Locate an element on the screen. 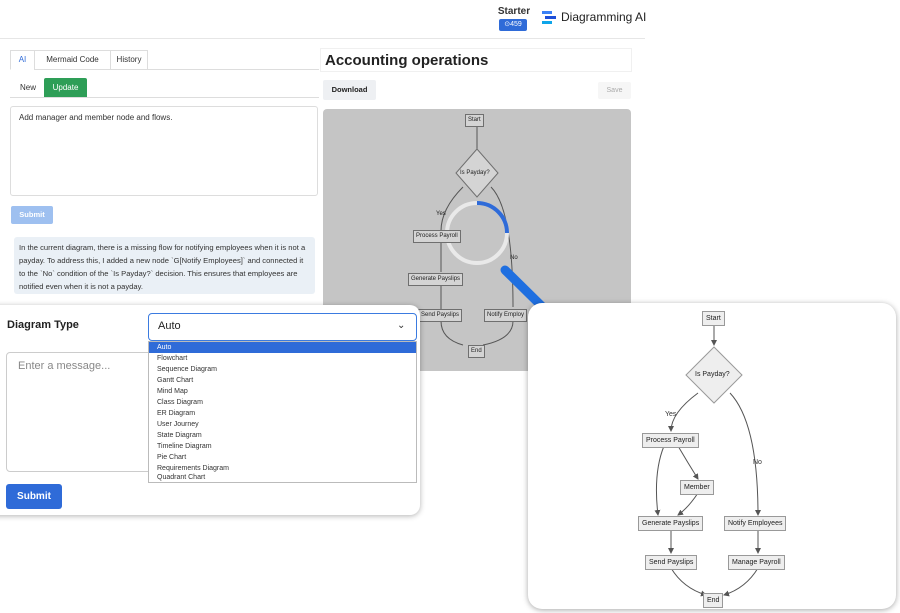  preview-node-send: Send Payslips is located at coordinates (440, 315).